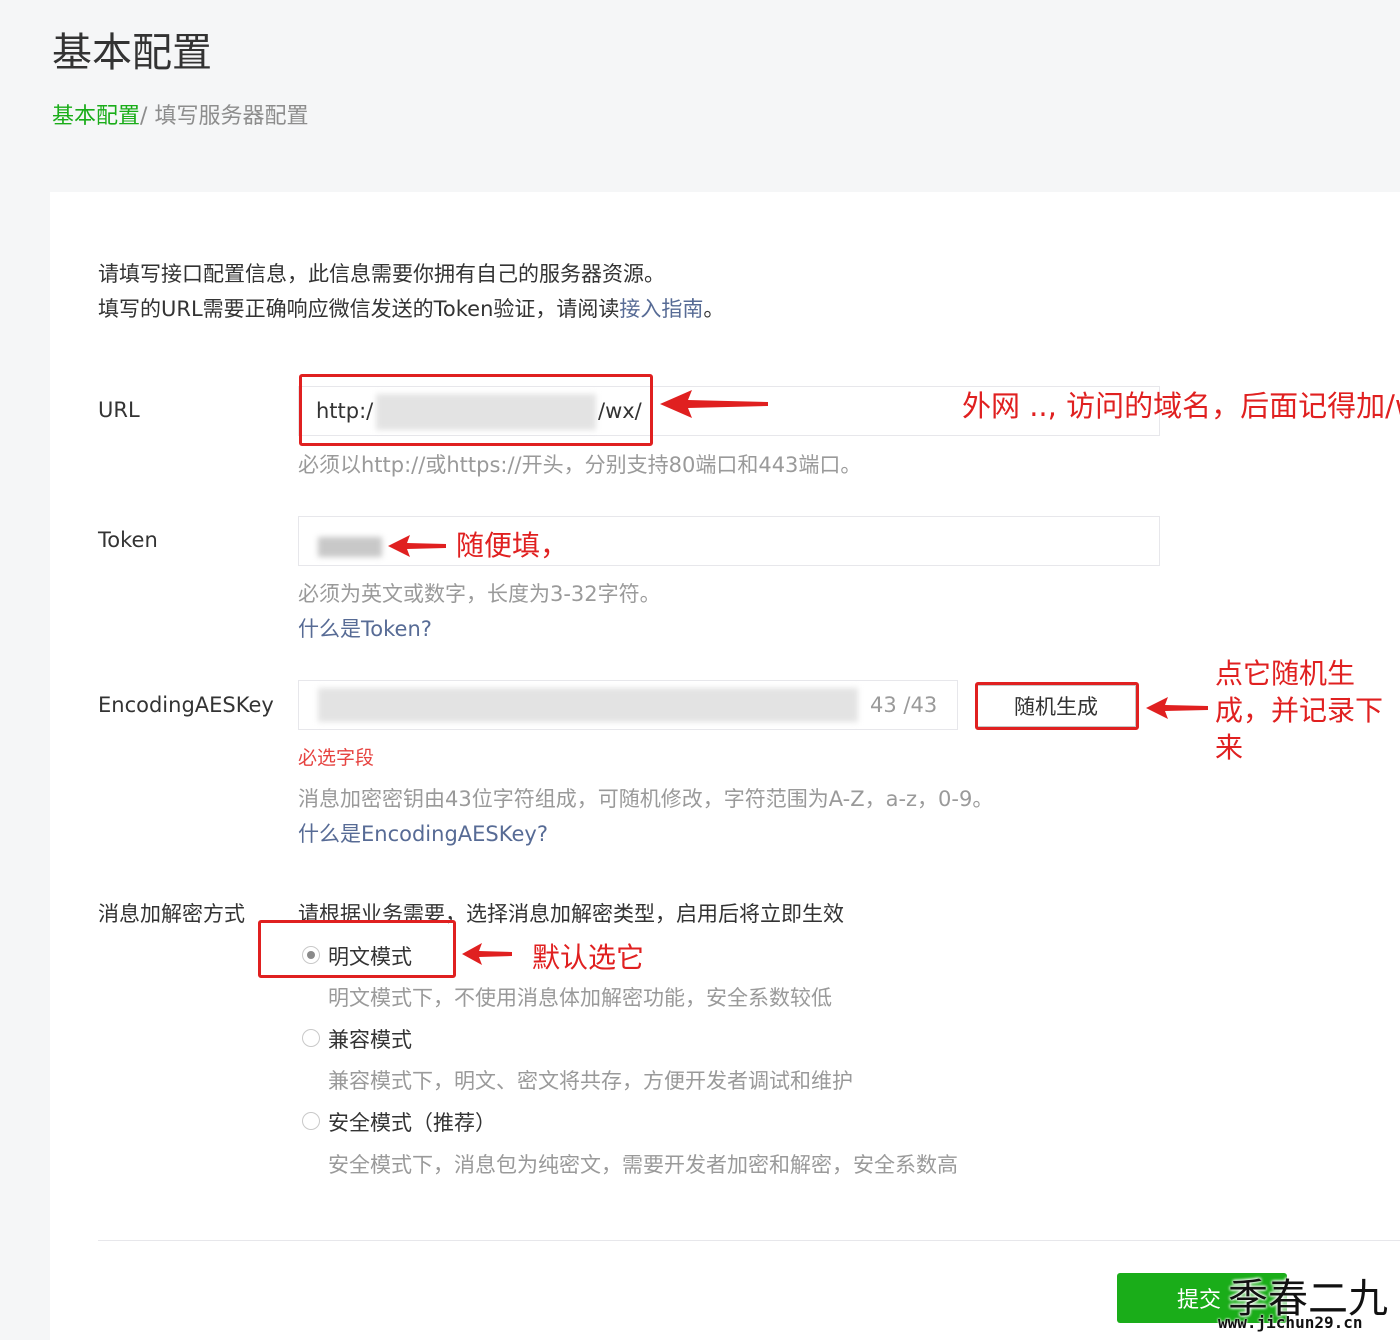 The height and width of the screenshot is (1340, 1400). Describe the element at coordinates (512, 545) in the screenshot. I see `token-annotation: 随便填，` at that location.